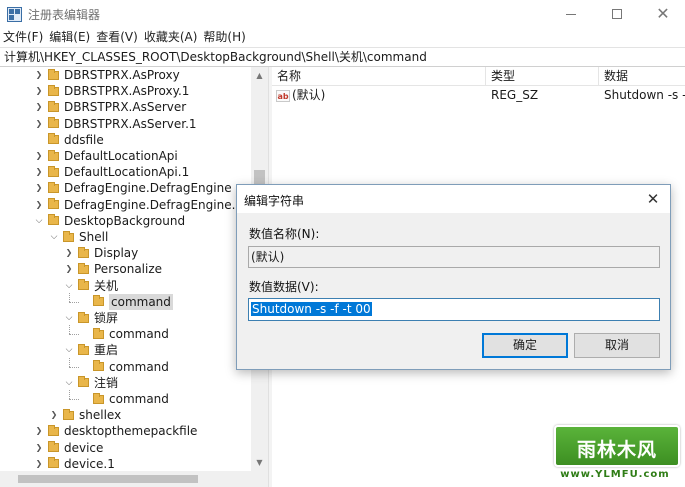 The image size is (685, 487). Describe the element at coordinates (571, 14) in the screenshot. I see `minimize-button` at that location.